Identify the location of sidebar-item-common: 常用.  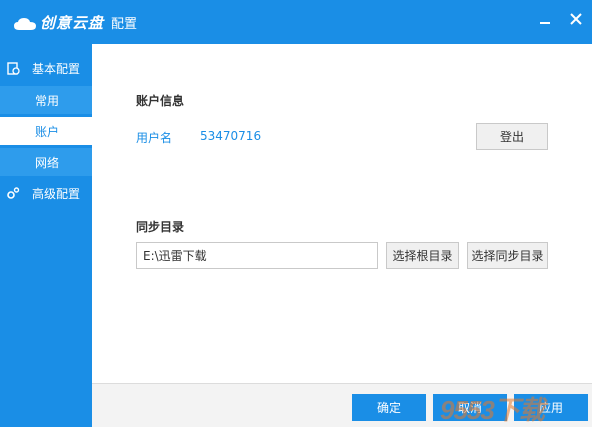
(46, 100).